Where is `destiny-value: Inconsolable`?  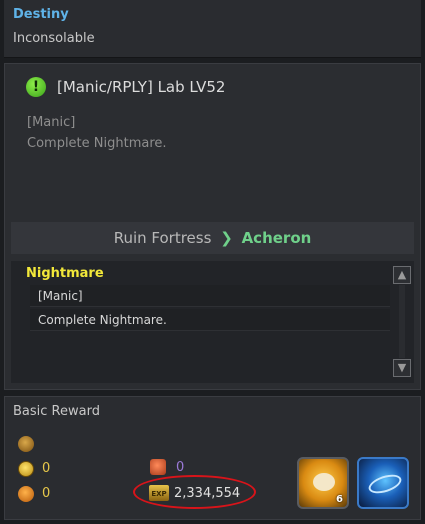 destiny-value: Inconsolable is located at coordinates (54, 38).